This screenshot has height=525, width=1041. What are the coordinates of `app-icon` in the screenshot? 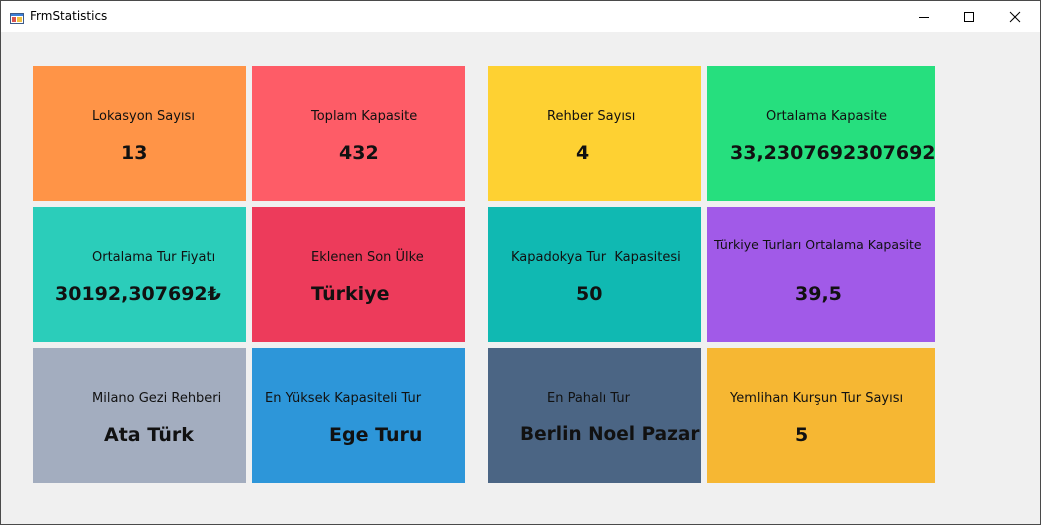 It's located at (17, 17).